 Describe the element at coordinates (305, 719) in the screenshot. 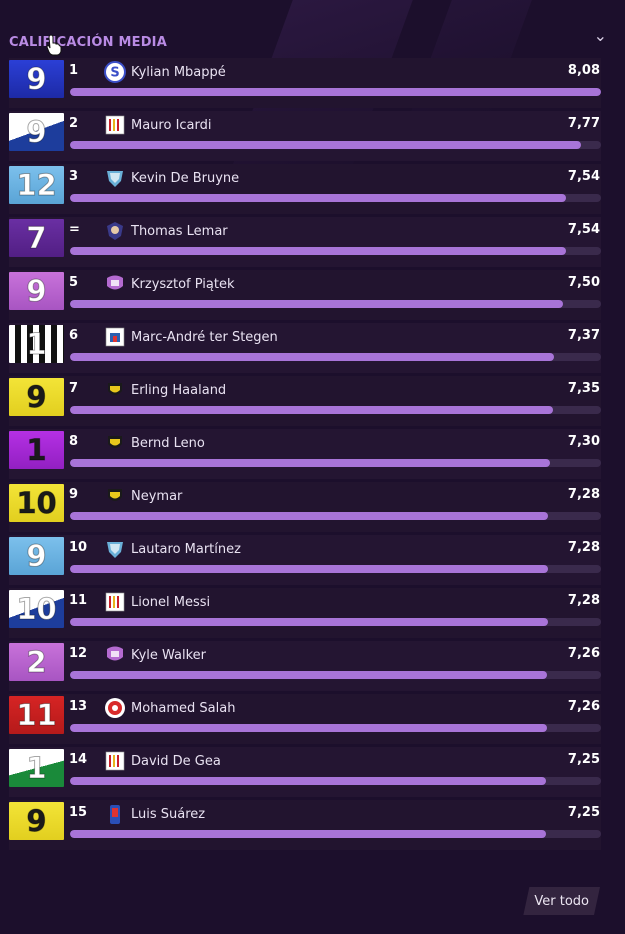

I see `table-row: 11 13 Mohamed Salah 7,26` at that location.